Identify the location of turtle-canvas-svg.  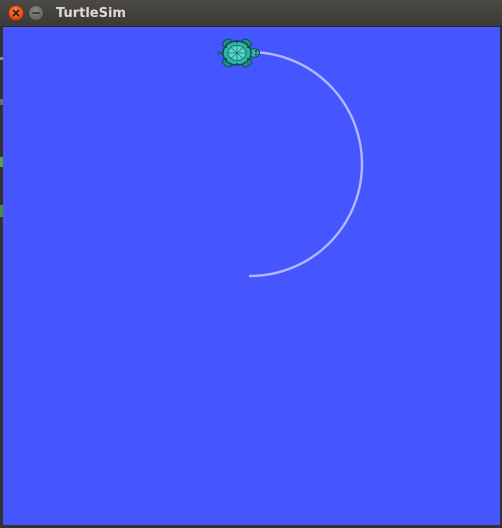
(290, 158).